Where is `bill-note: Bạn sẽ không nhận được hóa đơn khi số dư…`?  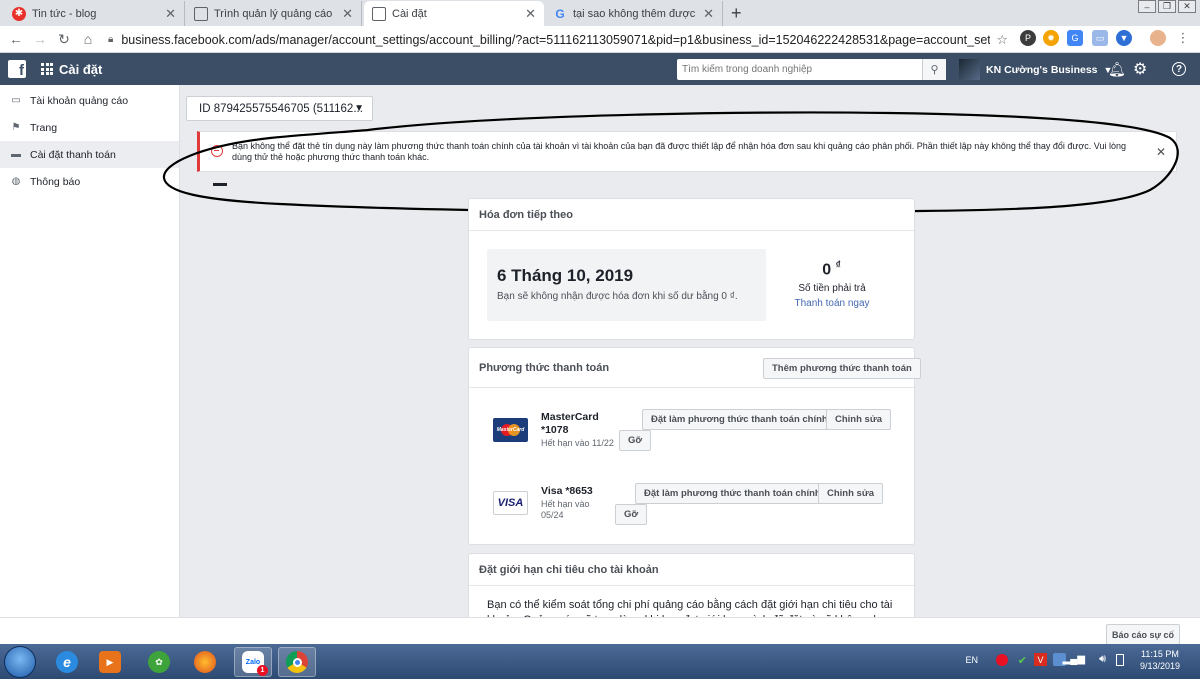
bill-note: Bạn sẽ không nhận được hóa đơn khi số dư… is located at coordinates (617, 296).